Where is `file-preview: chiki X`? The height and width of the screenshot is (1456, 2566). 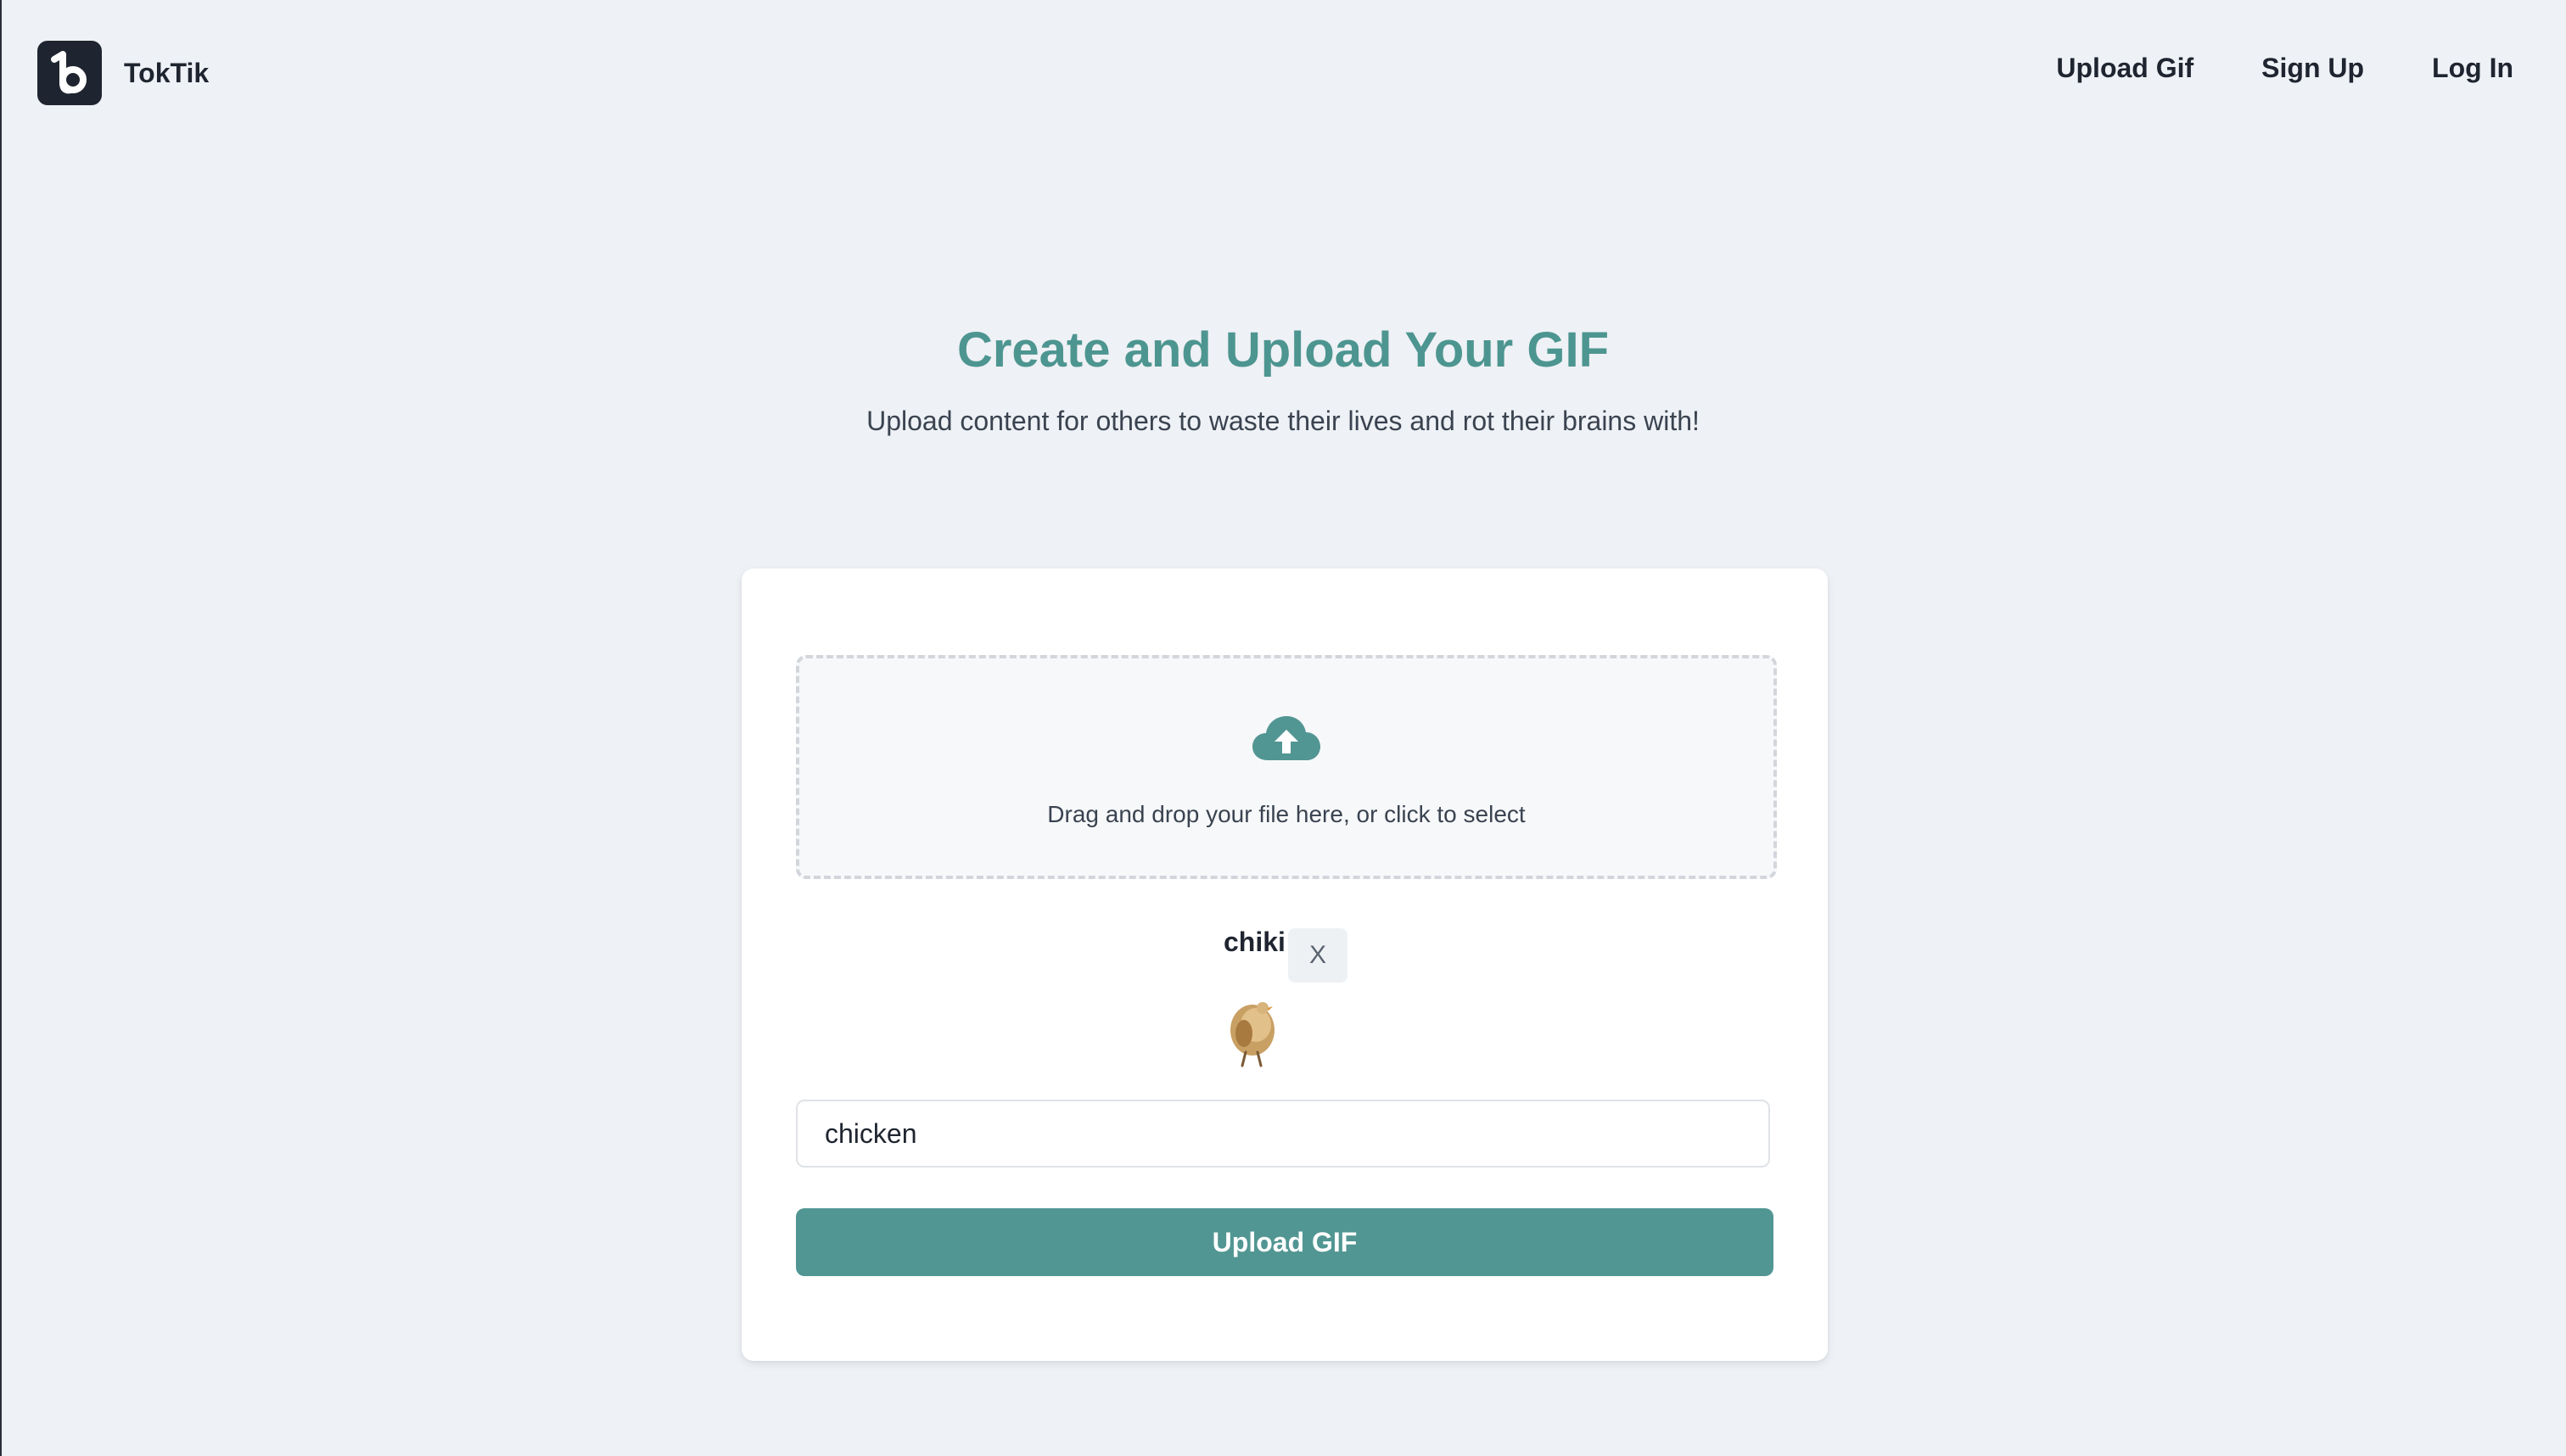 file-preview: chiki X is located at coordinates (1285, 995).